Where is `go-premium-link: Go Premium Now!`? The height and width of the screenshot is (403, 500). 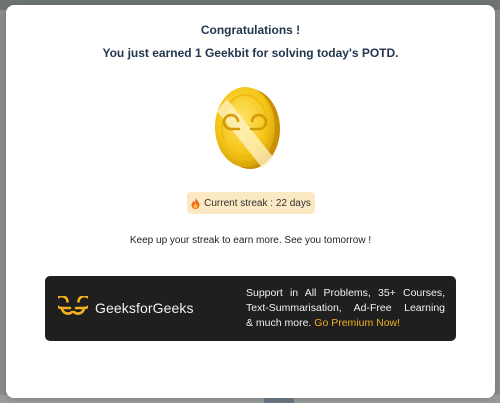
go-premium-link: Go Premium Now! is located at coordinates (357, 323).